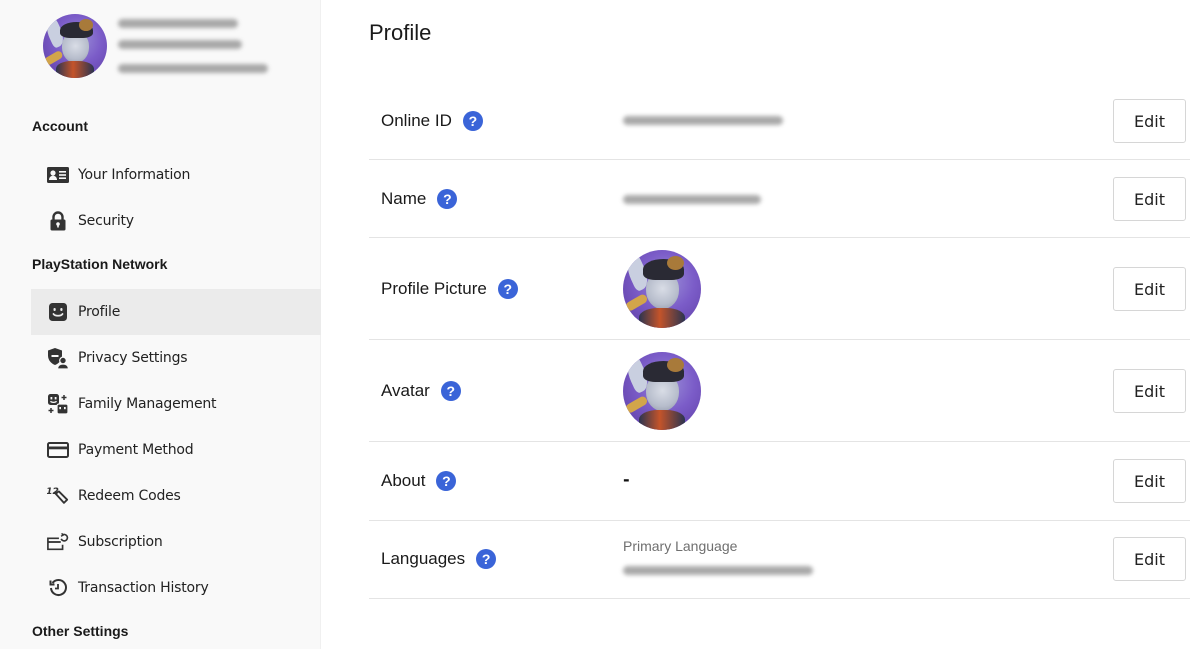 The image size is (1200, 649). Describe the element at coordinates (416, 120) in the screenshot. I see `row-label-text: Online ID` at that location.